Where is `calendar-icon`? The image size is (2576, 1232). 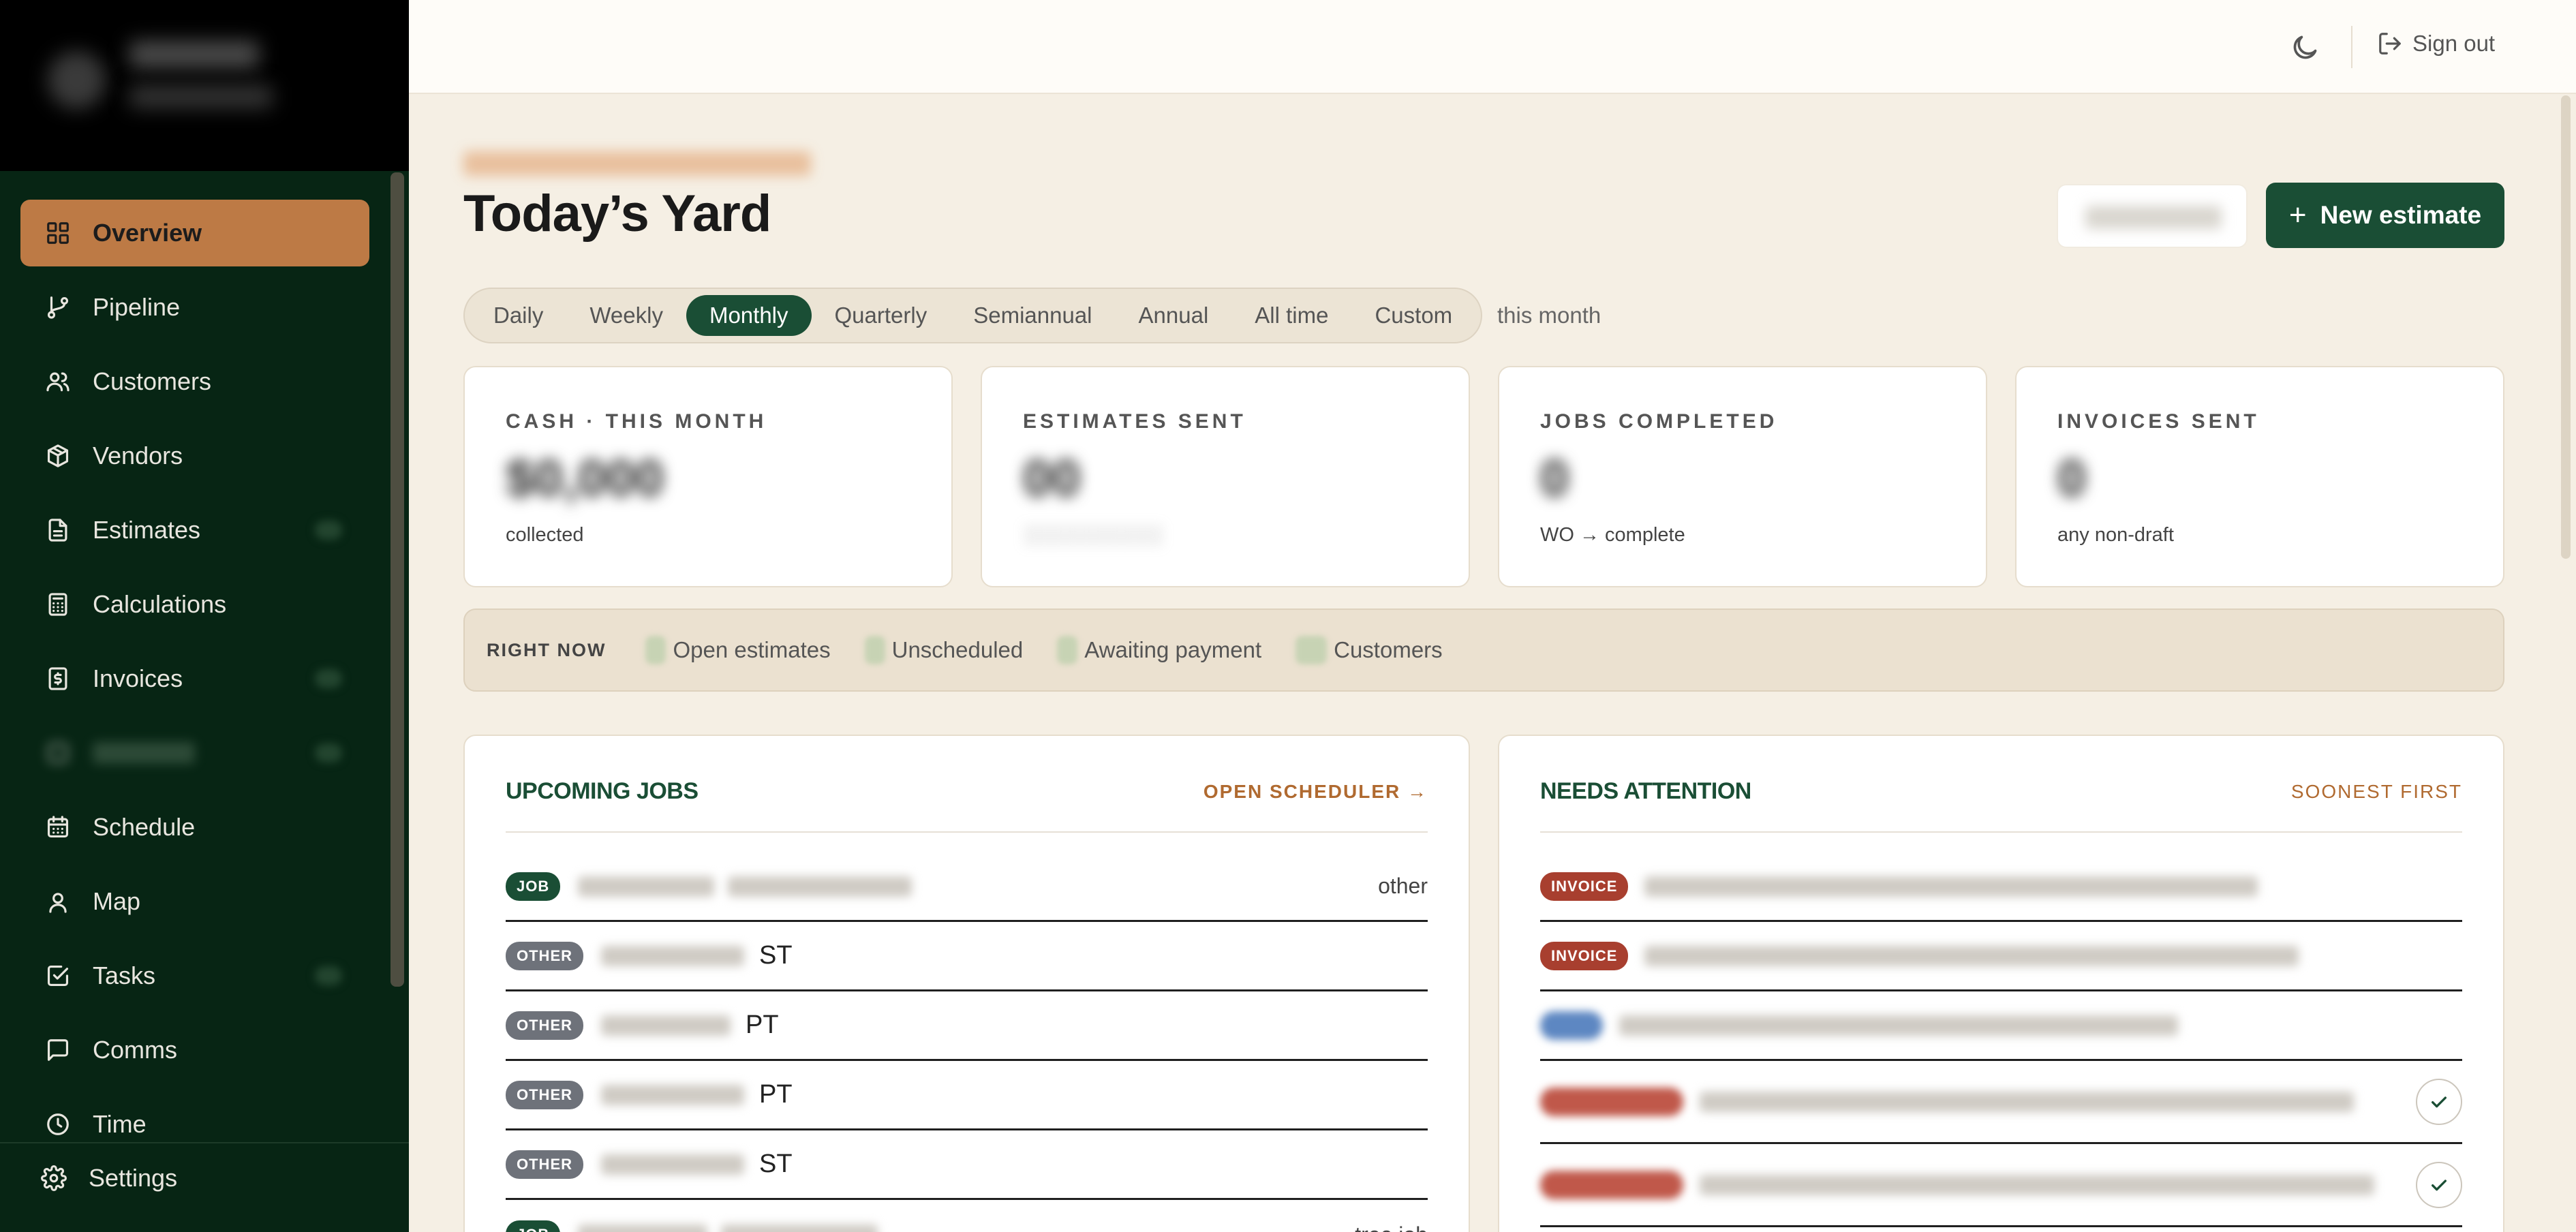
calendar-icon is located at coordinates (58, 827).